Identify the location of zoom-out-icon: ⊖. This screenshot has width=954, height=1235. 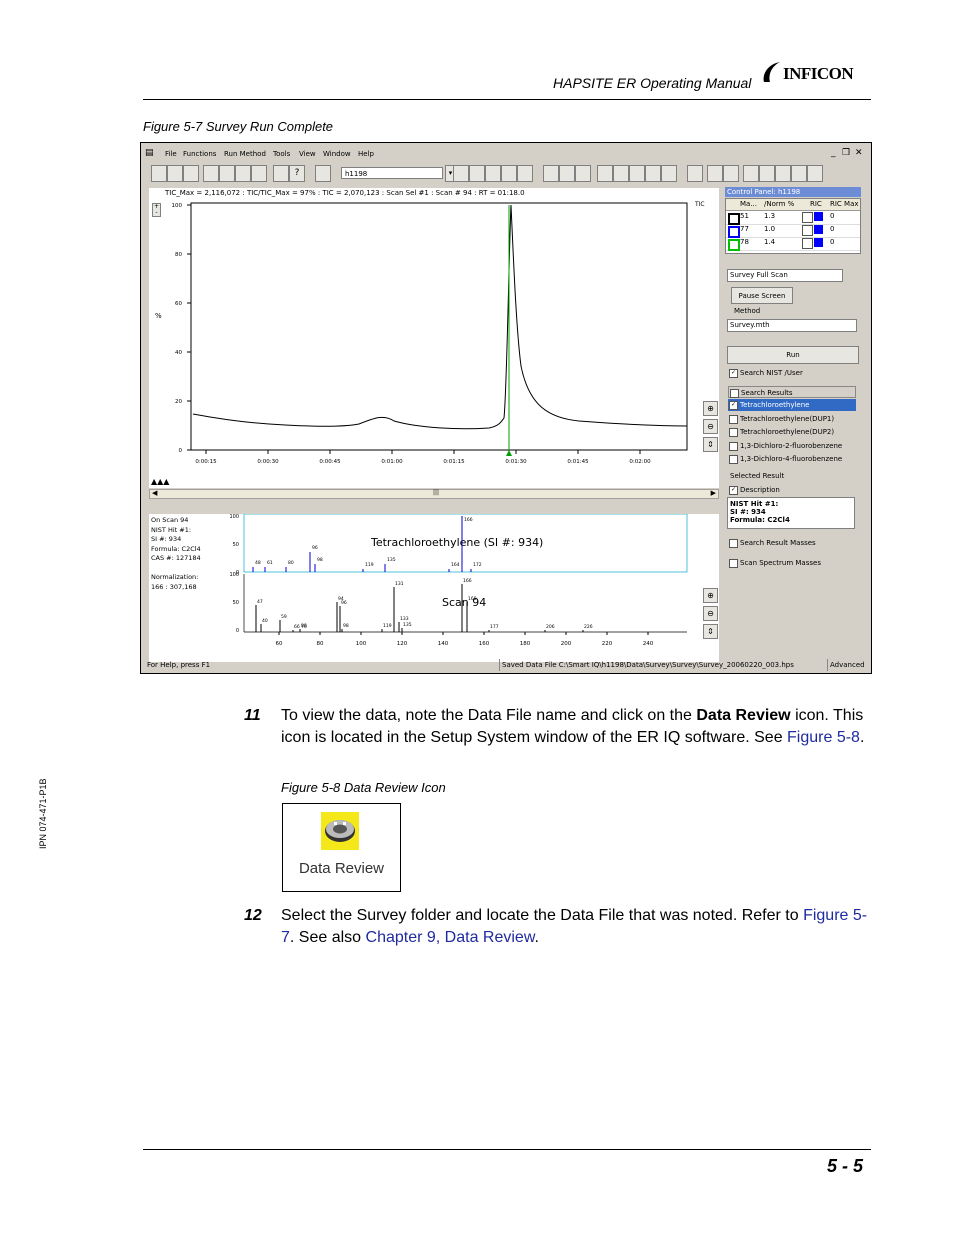
(710, 426).